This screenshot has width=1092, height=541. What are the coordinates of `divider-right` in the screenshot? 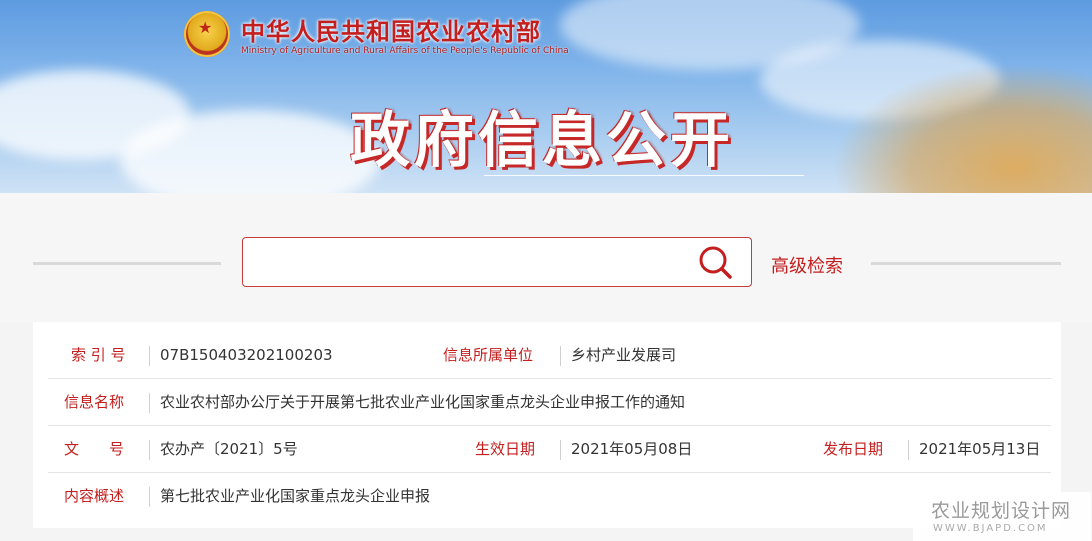 It's located at (966, 263).